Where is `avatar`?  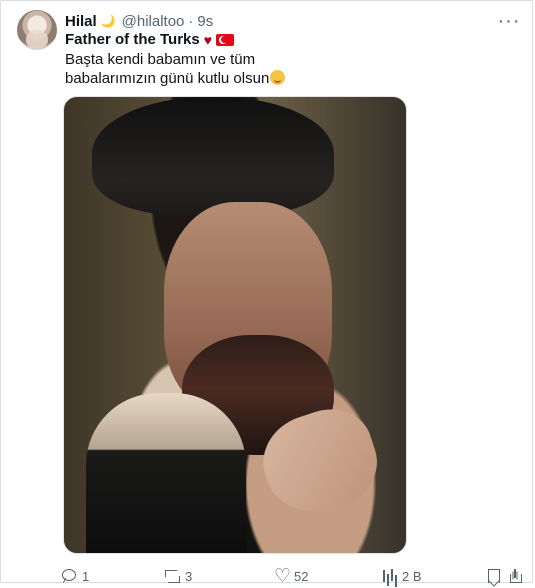
avatar is located at coordinates (37, 30).